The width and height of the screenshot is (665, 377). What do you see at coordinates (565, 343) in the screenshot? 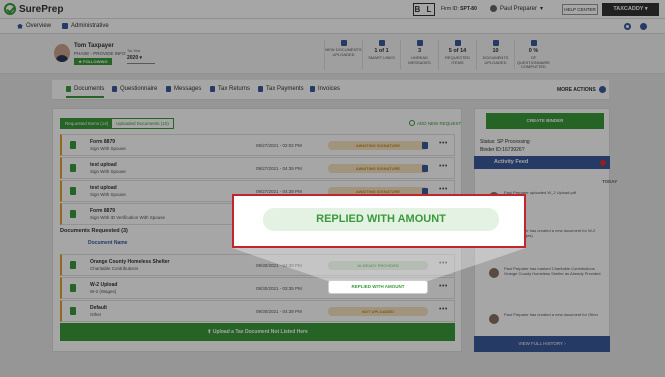
I see `chevron-right-icon: ›` at bounding box center [565, 343].